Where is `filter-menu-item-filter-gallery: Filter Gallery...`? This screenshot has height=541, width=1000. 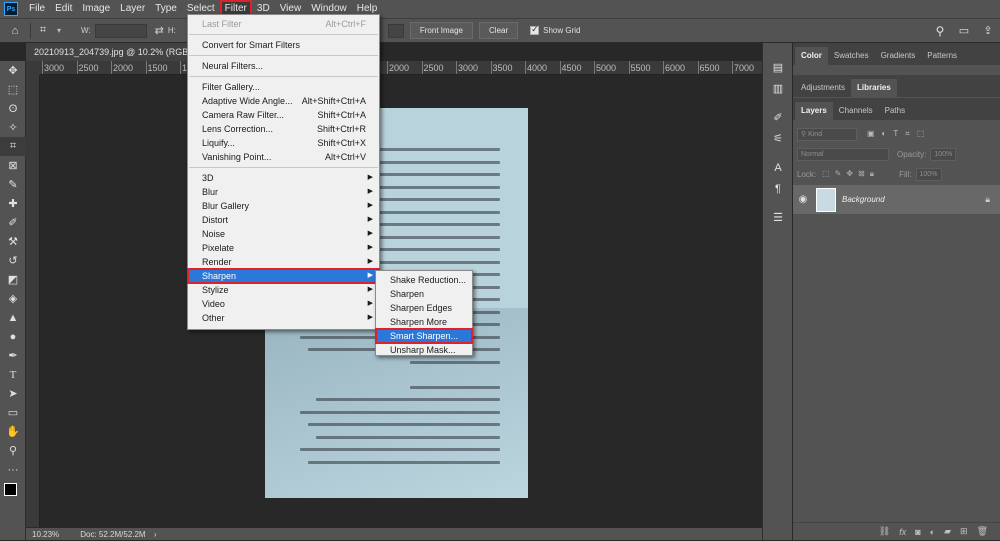
filter-menu-item-filter-gallery: Filter Gallery... is located at coordinates (283, 87).